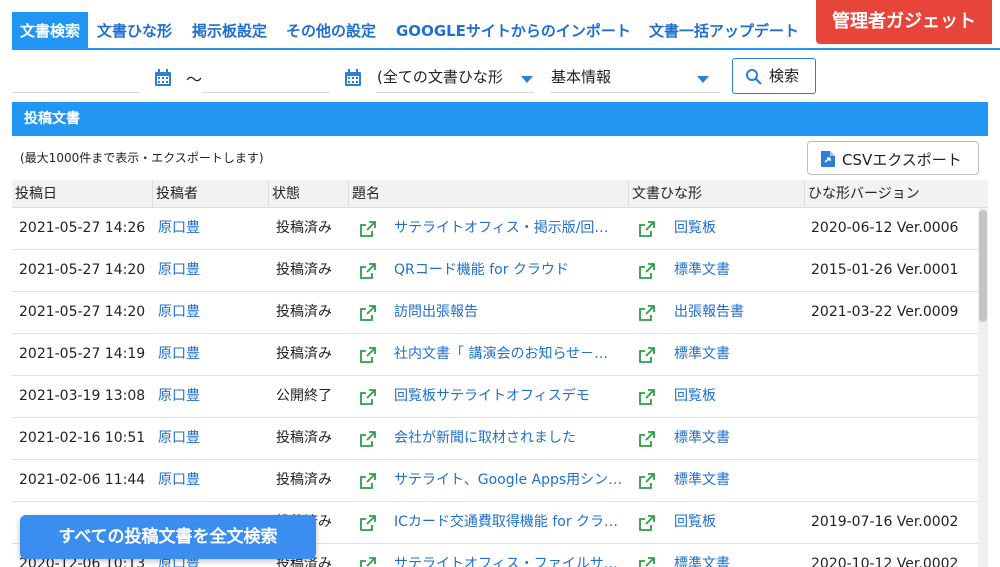  Describe the element at coordinates (142, 158) in the screenshot. I see `export-note: (最大1000件まで表示・エクスポートします)` at that location.